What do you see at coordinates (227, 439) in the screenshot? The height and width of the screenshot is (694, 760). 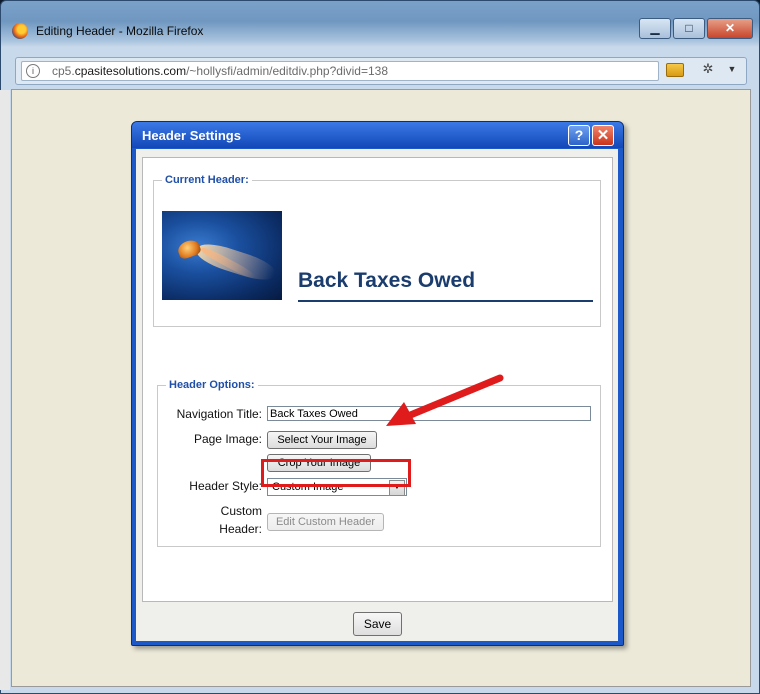 I see `page-image-label: Page Image:` at bounding box center [227, 439].